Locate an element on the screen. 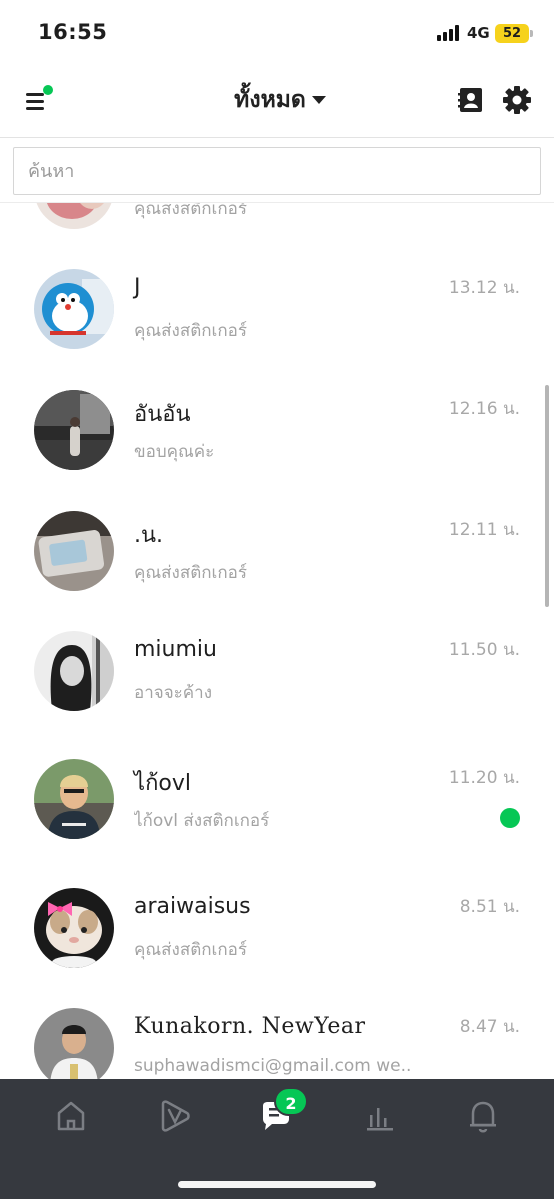  chat-name: อันอัน is located at coordinates (162, 414).